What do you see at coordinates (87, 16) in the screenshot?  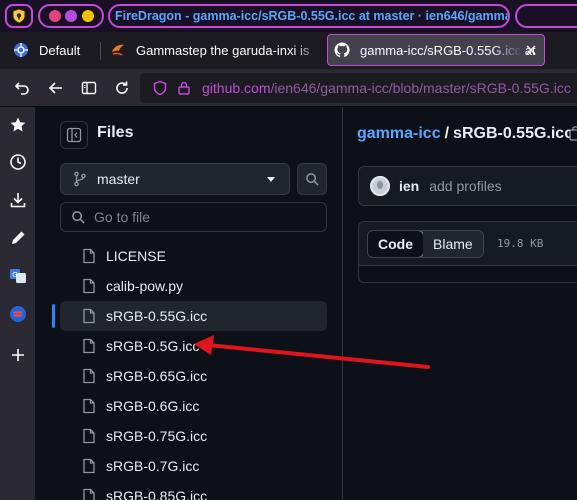 I see `maximize-window-button` at bounding box center [87, 16].